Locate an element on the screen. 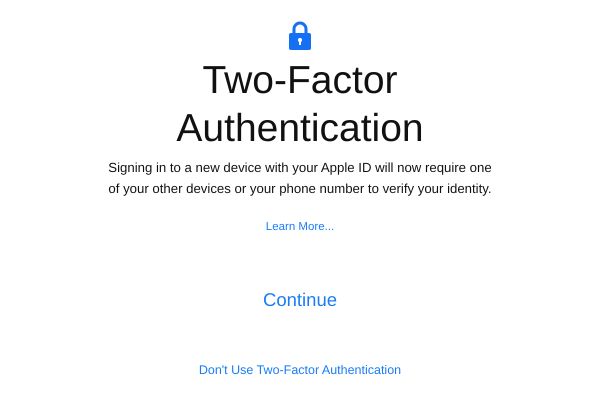 Image resolution: width=600 pixels, height=400 pixels. page-title: Two-Factor is located at coordinates (300, 80).